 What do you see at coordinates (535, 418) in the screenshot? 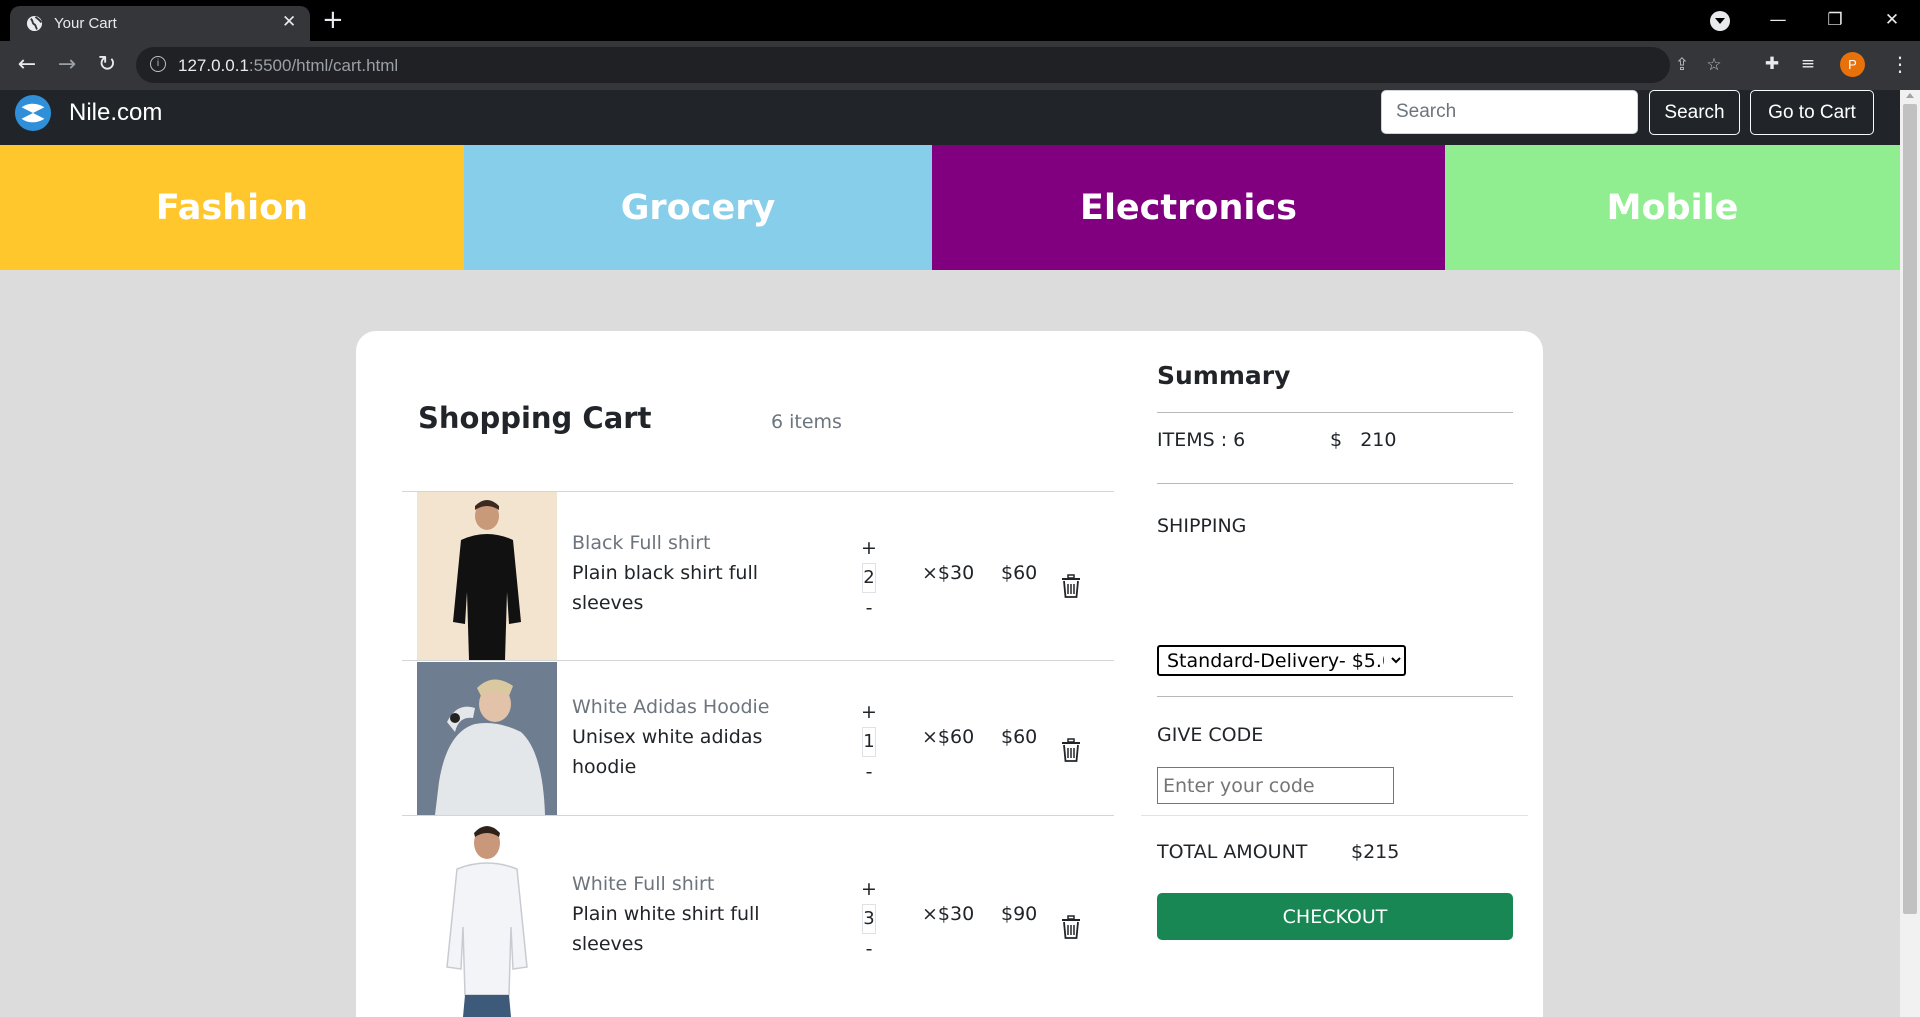
I see `cart-title: Shopping Cart` at bounding box center [535, 418].